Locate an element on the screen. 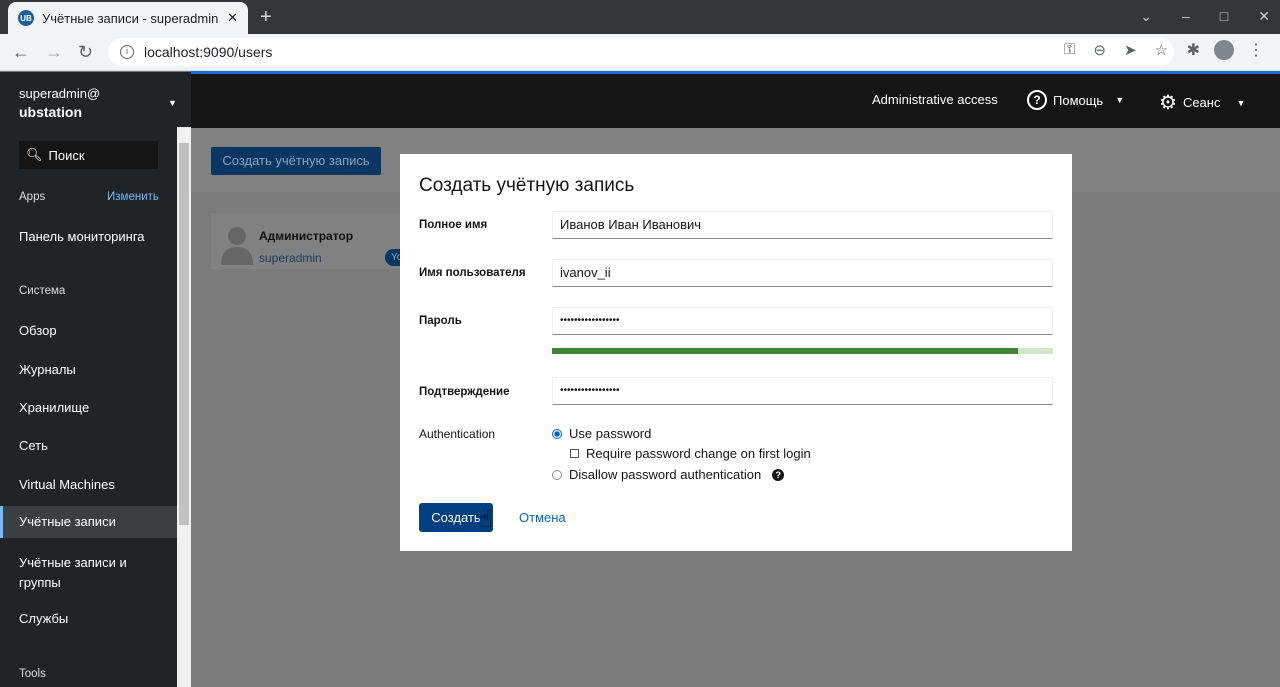 This screenshot has width=1280, height=687. require-change-checkbox is located at coordinates (574, 453).